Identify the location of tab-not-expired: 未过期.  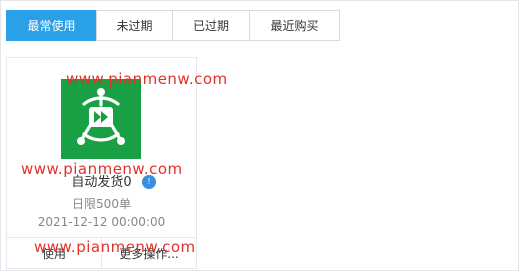
(134, 25).